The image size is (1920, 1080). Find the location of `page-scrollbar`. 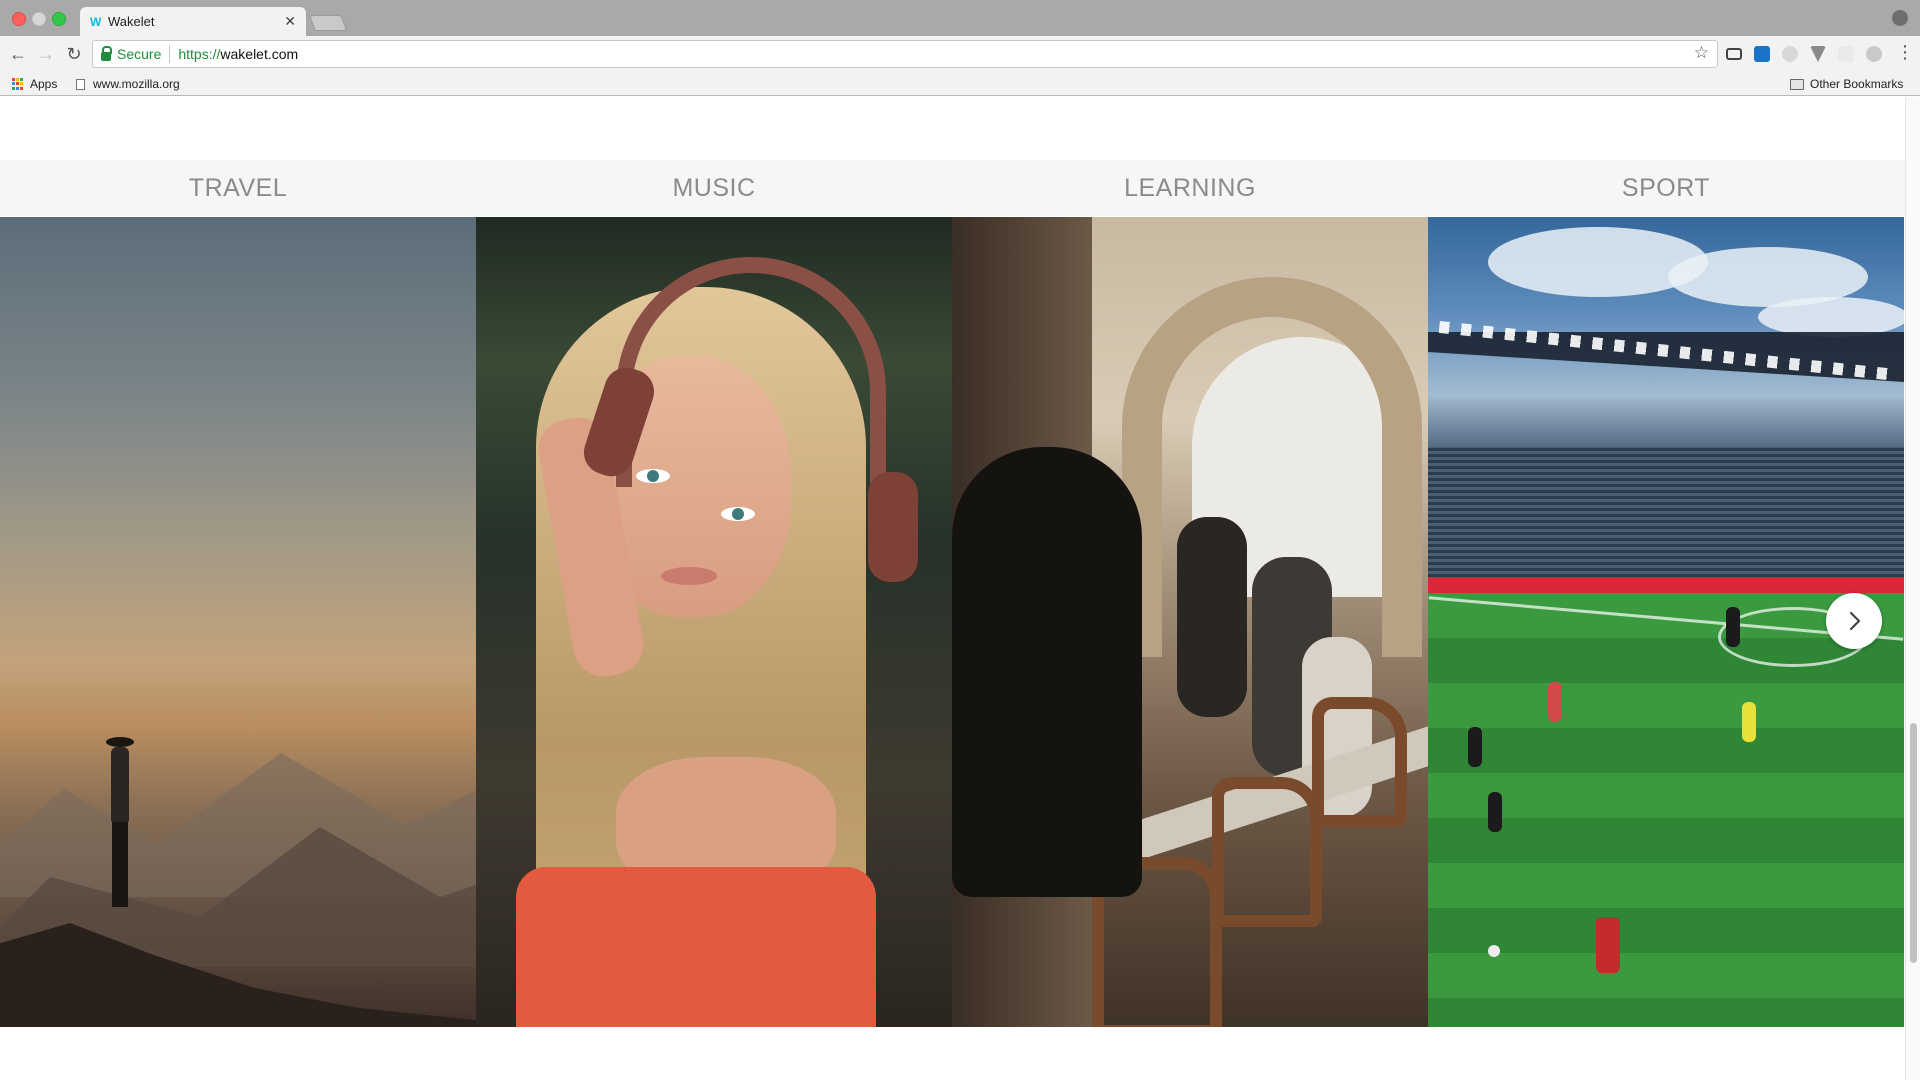

page-scrollbar is located at coordinates (1912, 588).